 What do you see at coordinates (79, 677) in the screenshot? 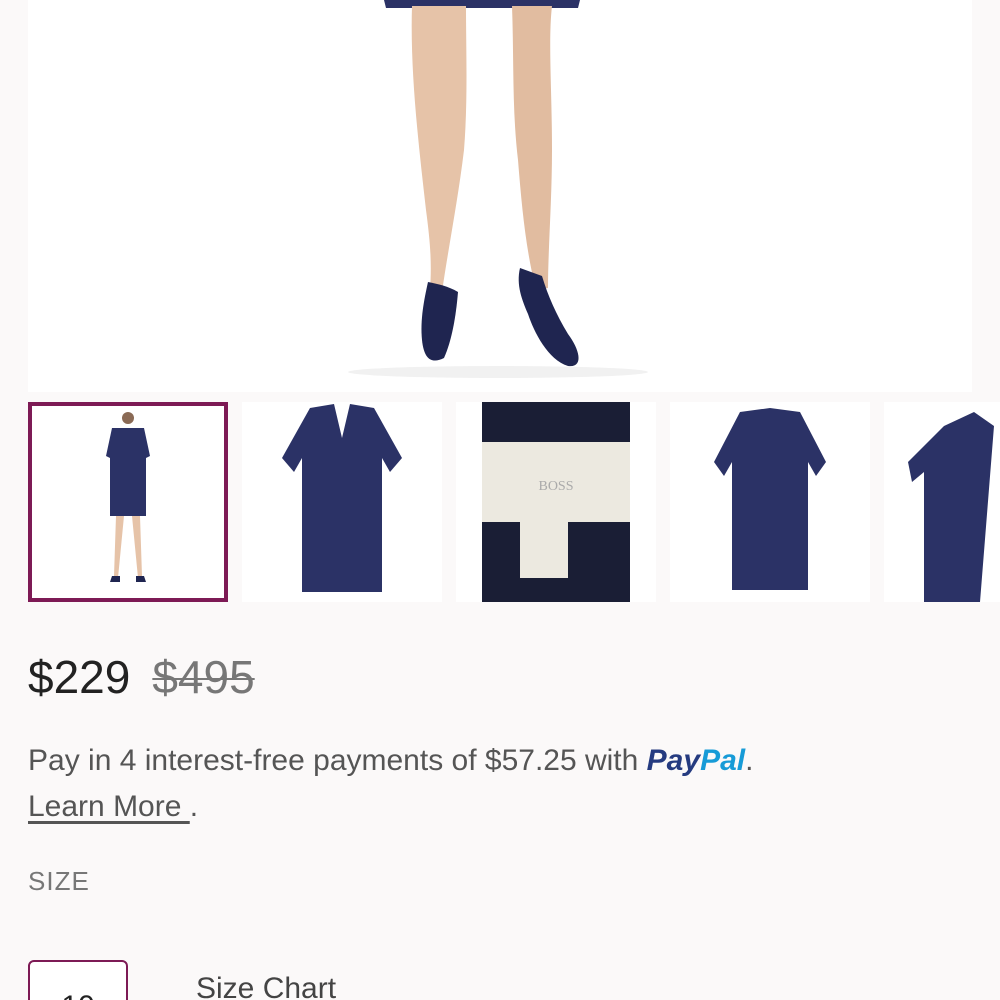
I see `current-price: $229` at bounding box center [79, 677].